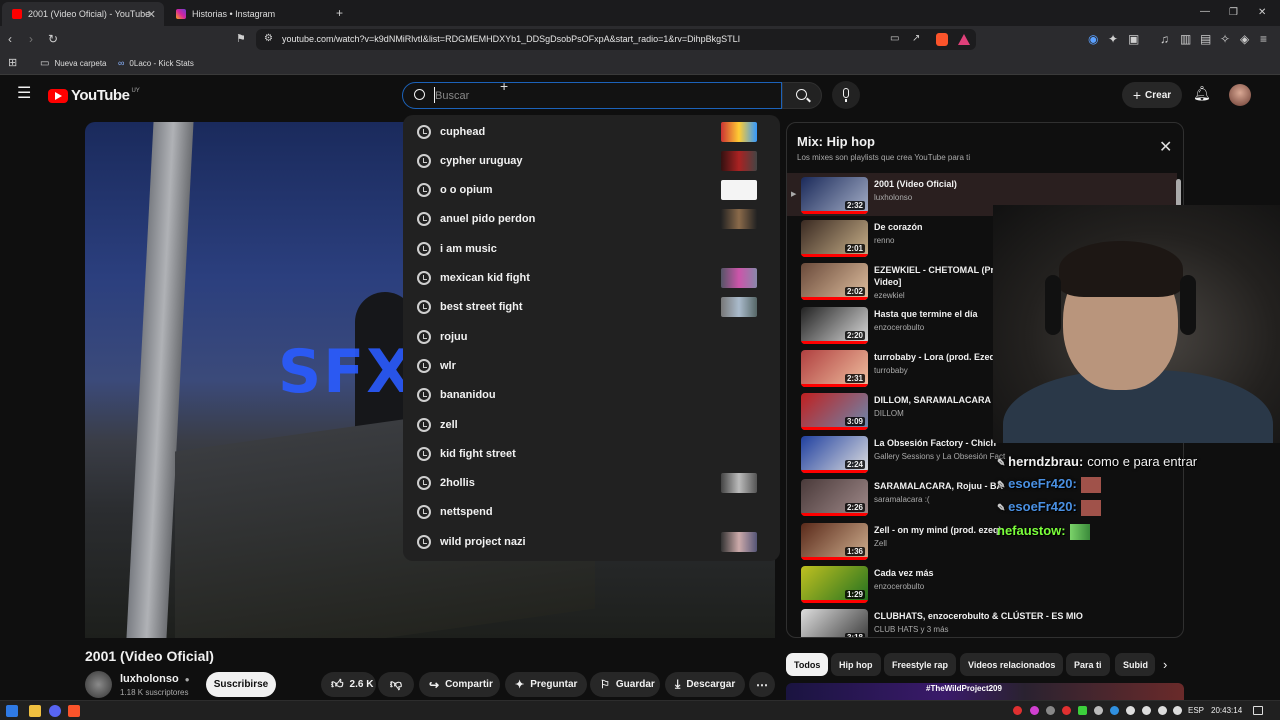  What do you see at coordinates (846, 95) in the screenshot?
I see `voice-search-button` at bounding box center [846, 95].